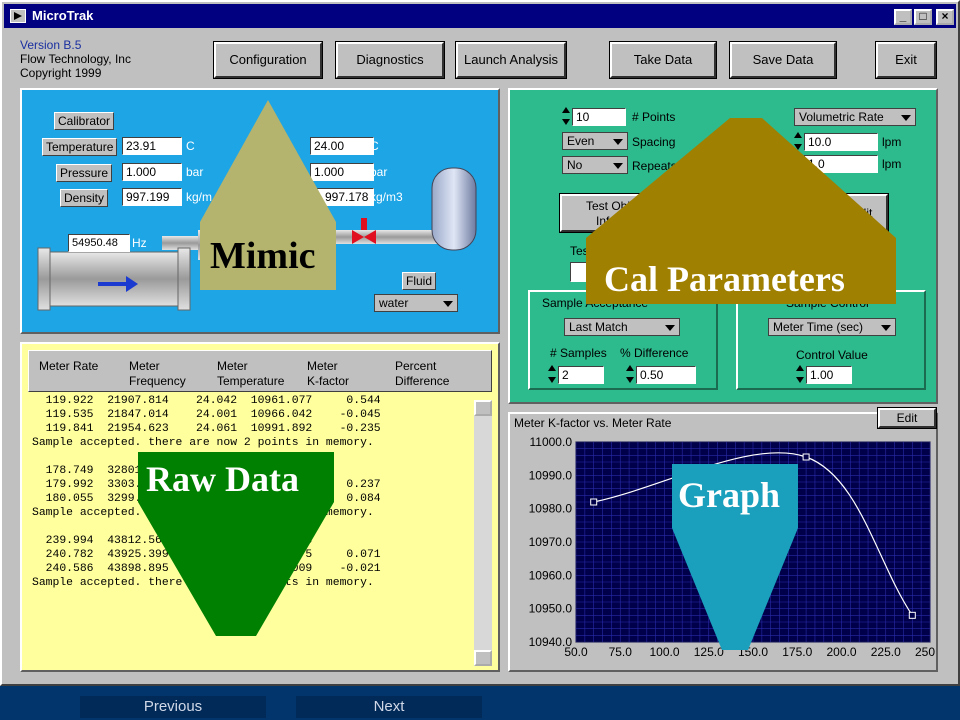  Describe the element at coordinates (724, 279) in the screenshot. I see `cal-parameters-callout-label: Cal Parameters` at that location.